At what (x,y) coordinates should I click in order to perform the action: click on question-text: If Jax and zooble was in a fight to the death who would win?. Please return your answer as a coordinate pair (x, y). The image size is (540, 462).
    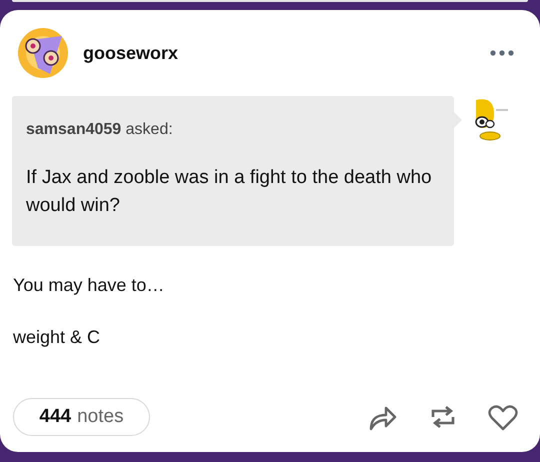
    Looking at the image, I should click on (229, 192).